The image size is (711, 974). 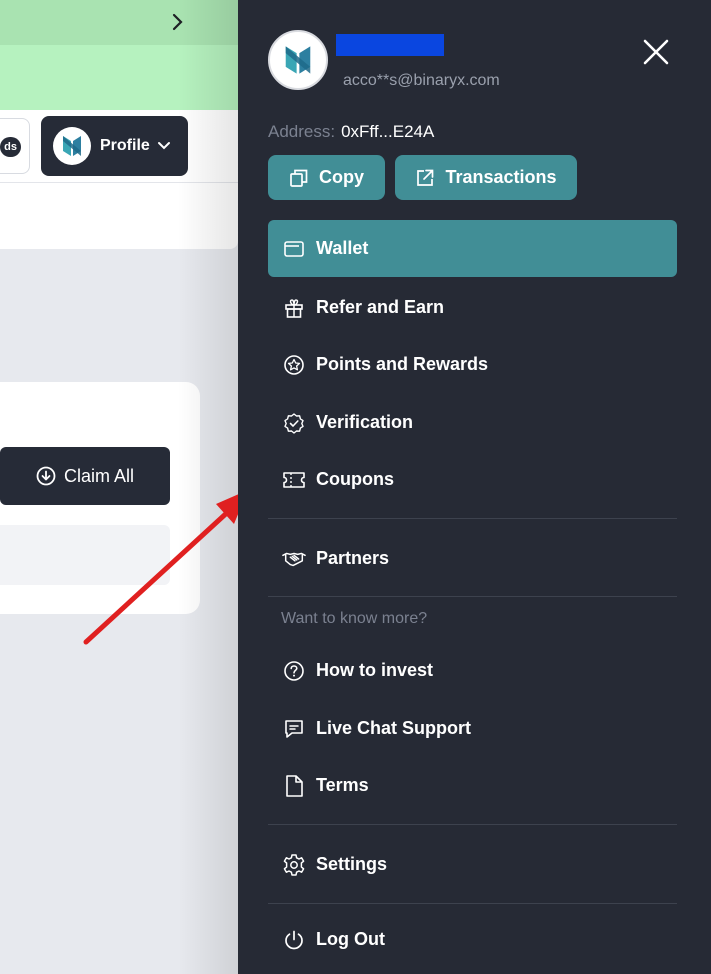 I want to click on site-header: ds Profile, so click(x=119, y=146).